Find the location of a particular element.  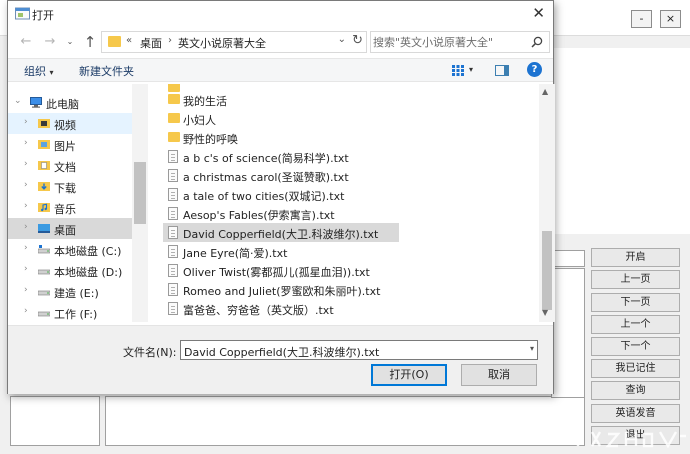

breadcrumb-desktop: 桌面 is located at coordinates (151, 43).